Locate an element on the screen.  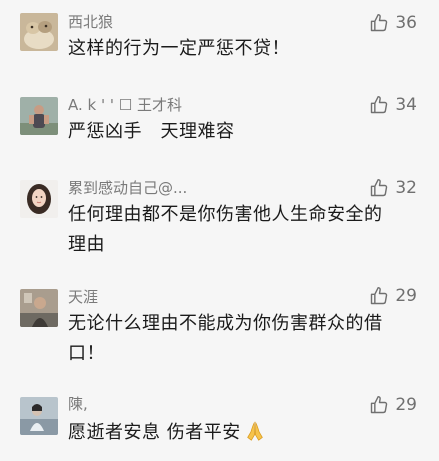
like-button: 36 is located at coordinates (393, 23).